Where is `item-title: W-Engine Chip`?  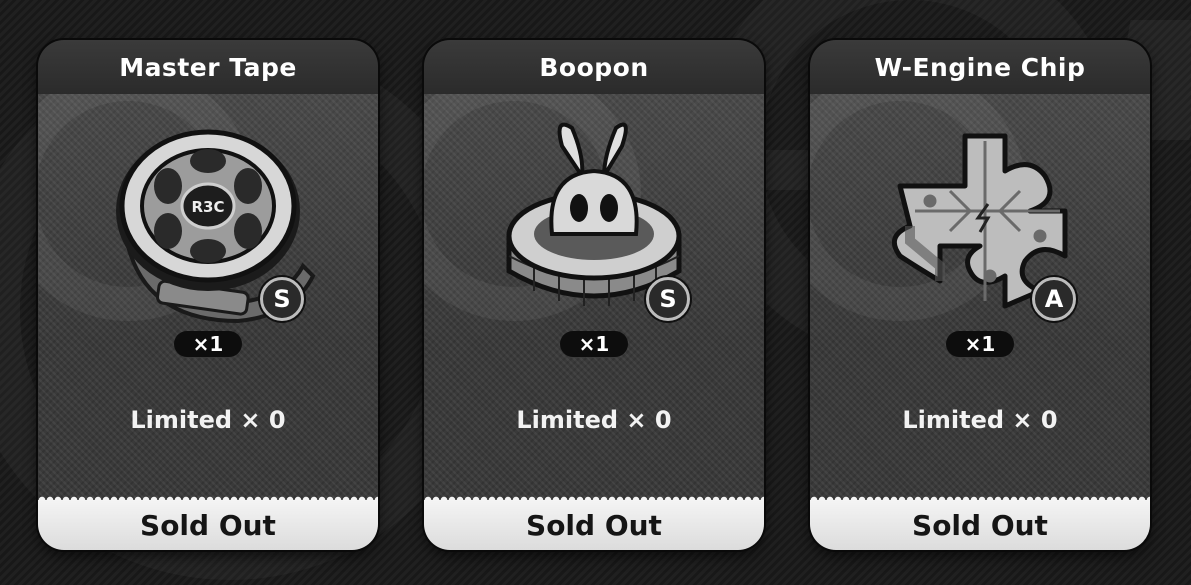
item-title: W-Engine Chip is located at coordinates (980, 67).